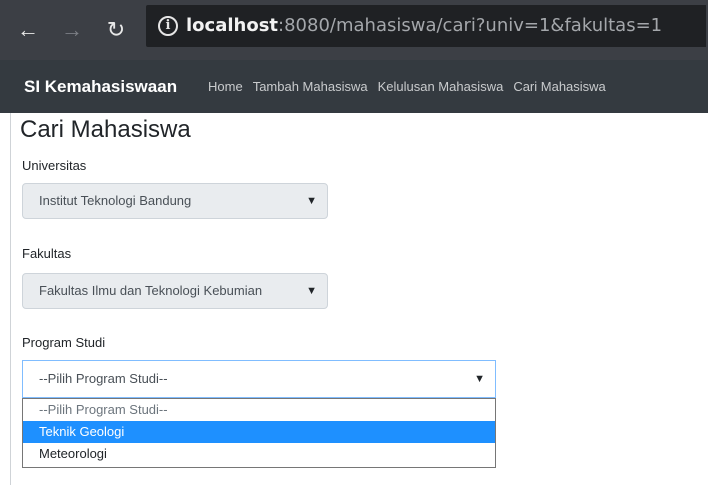 Image resolution: width=708 pixels, height=485 pixels. What do you see at coordinates (259, 410) in the screenshot?
I see `dropdown-option: --Pilih Program Studi--` at bounding box center [259, 410].